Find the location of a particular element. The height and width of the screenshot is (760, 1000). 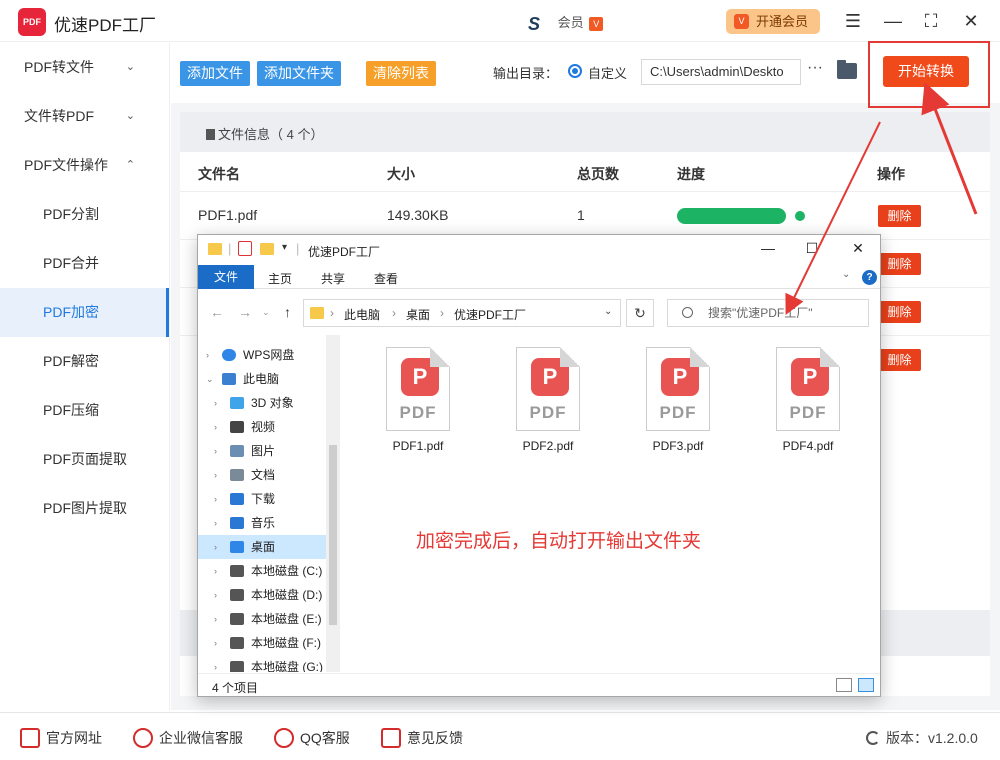

sidebar-item-pdf-compress: PDF压缩 is located at coordinates (84, 410).